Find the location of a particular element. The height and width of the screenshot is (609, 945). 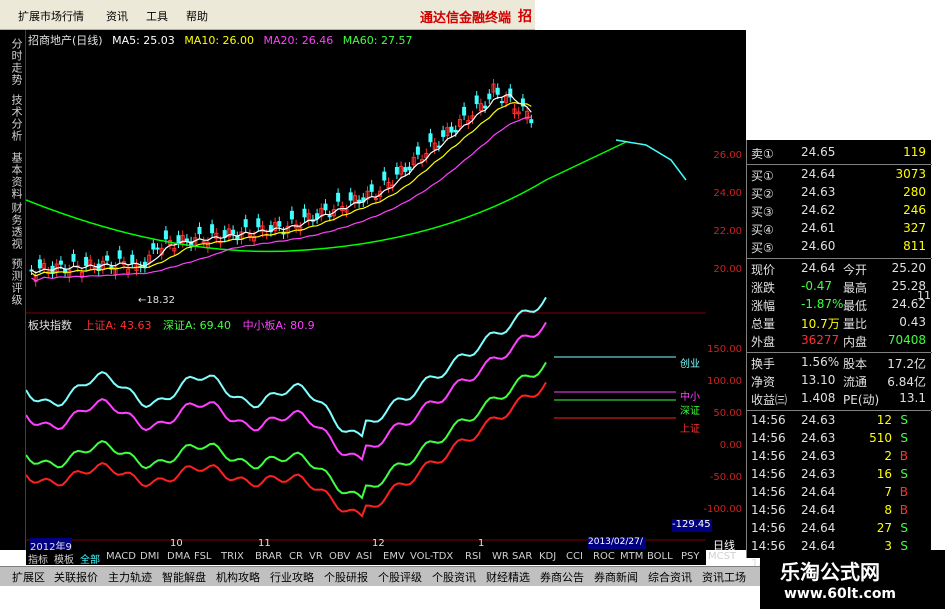

menu-news: 资讯 is located at coordinates (117, 16).